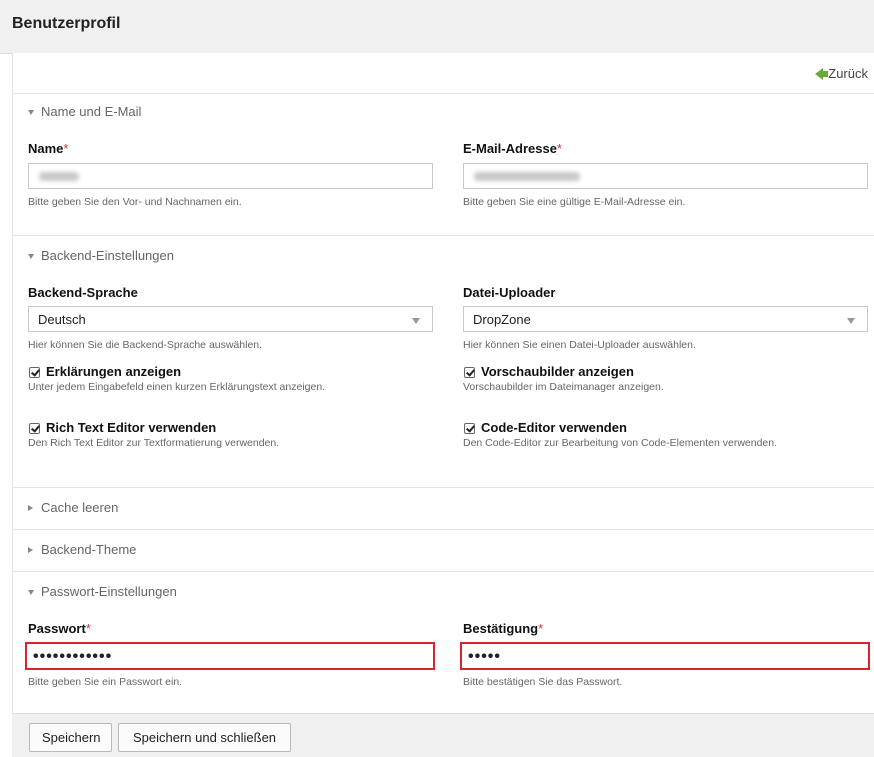  I want to click on section-legend: Passwort-Einstellungen, so click(109, 591).